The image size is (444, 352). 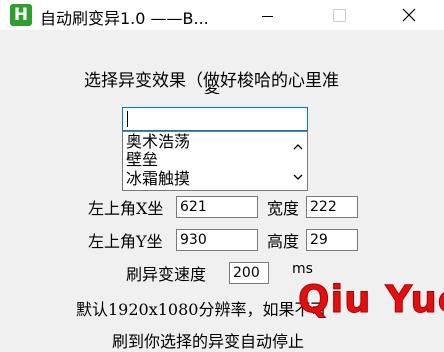 What do you see at coordinates (302, 269) in the screenshot?
I see `speed-unit-label: ms` at bounding box center [302, 269].